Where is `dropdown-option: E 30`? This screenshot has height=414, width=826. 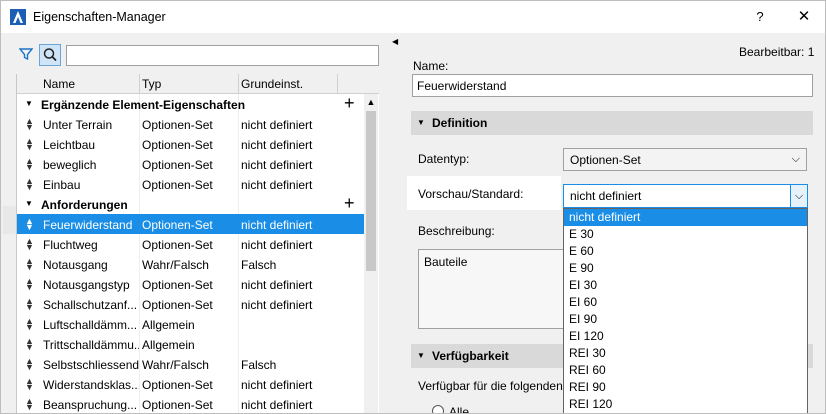 dropdown-option: E 30 is located at coordinates (685, 234).